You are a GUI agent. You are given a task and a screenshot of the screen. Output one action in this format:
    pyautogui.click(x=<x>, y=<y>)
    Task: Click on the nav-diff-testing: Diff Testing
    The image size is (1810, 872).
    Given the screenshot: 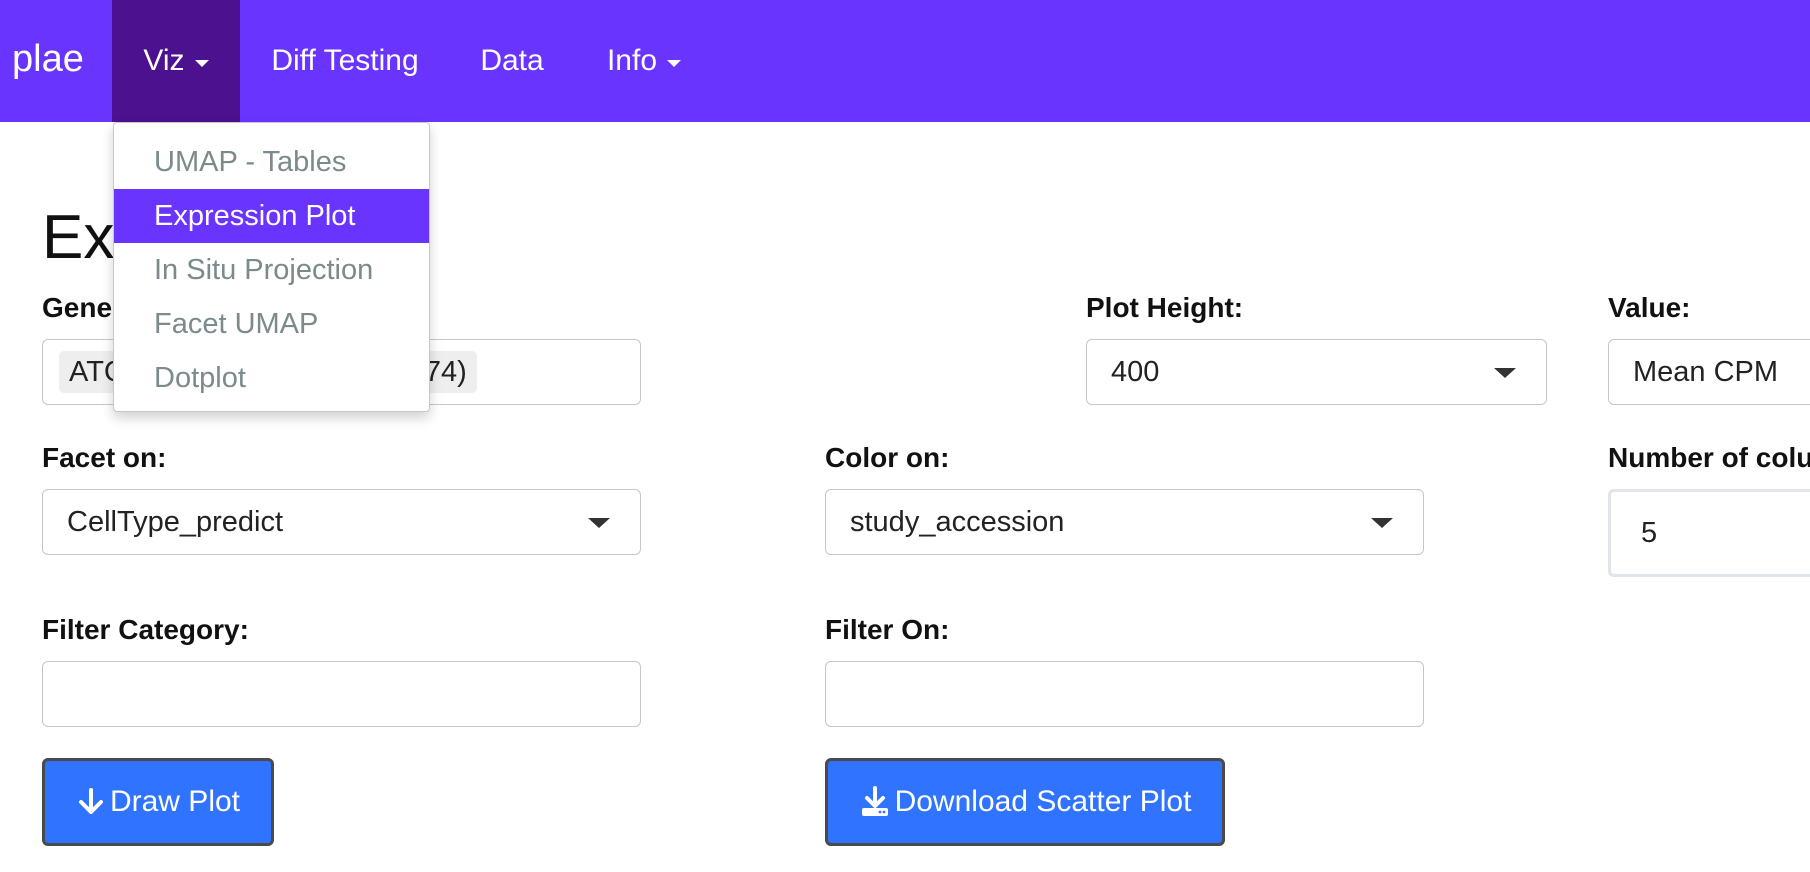 What is the action you would take?
    pyautogui.click(x=345, y=61)
    